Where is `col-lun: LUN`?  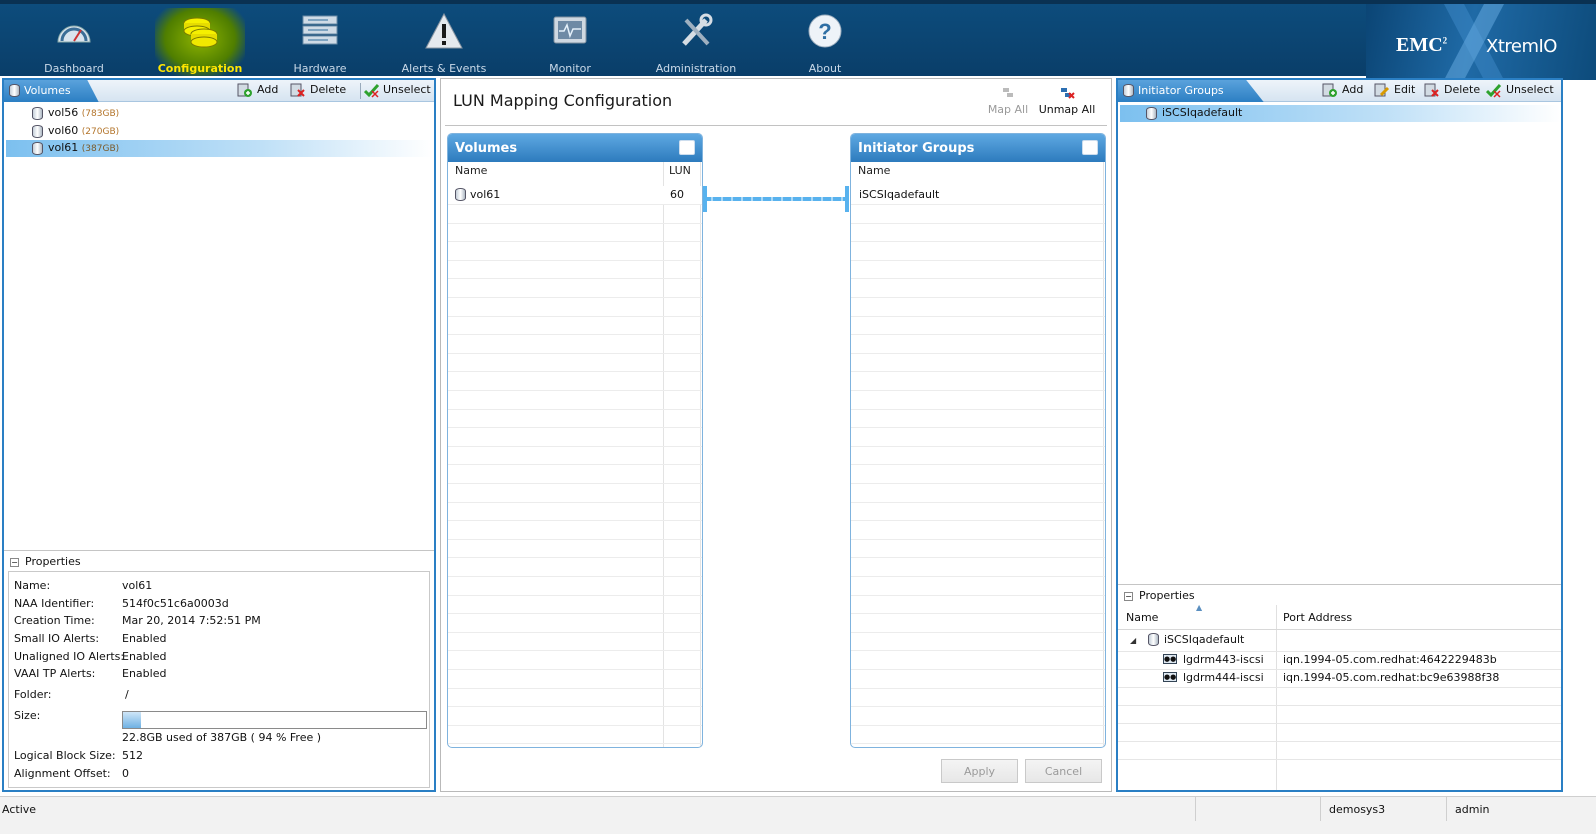 col-lun: LUN is located at coordinates (680, 170).